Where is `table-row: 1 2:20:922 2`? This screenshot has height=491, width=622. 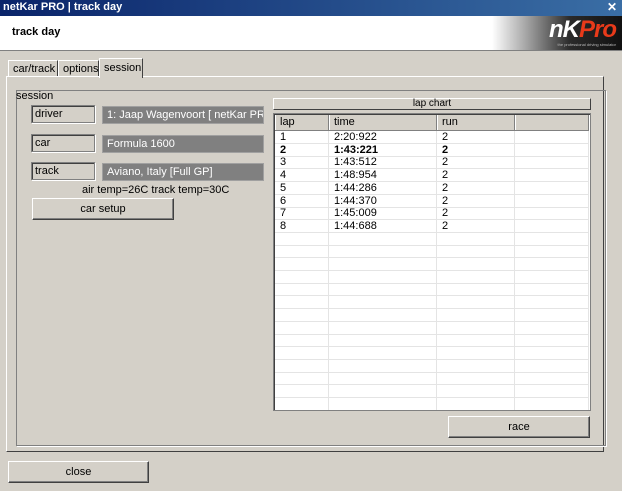
table-row: 1 2:20:922 2 is located at coordinates (432, 137).